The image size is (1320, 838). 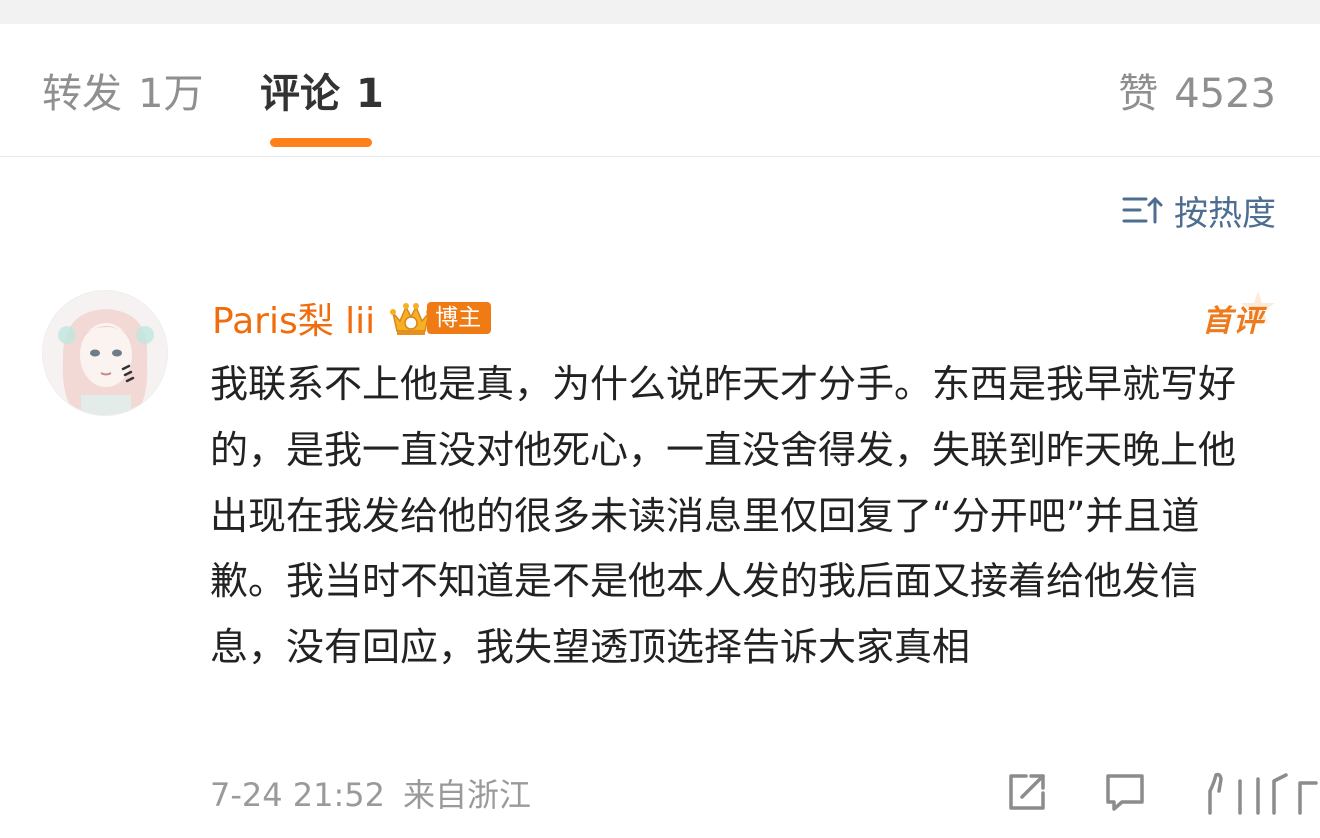 What do you see at coordinates (1125, 792) in the screenshot?
I see `comment-icon` at bounding box center [1125, 792].